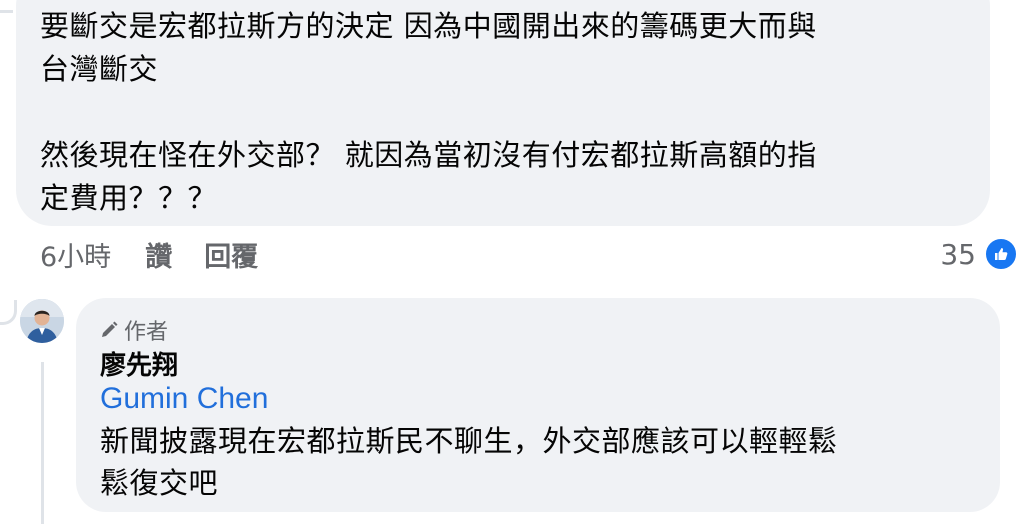 The width and height of the screenshot is (1024, 524). What do you see at coordinates (1001, 254) in the screenshot?
I see `like-icon` at bounding box center [1001, 254].